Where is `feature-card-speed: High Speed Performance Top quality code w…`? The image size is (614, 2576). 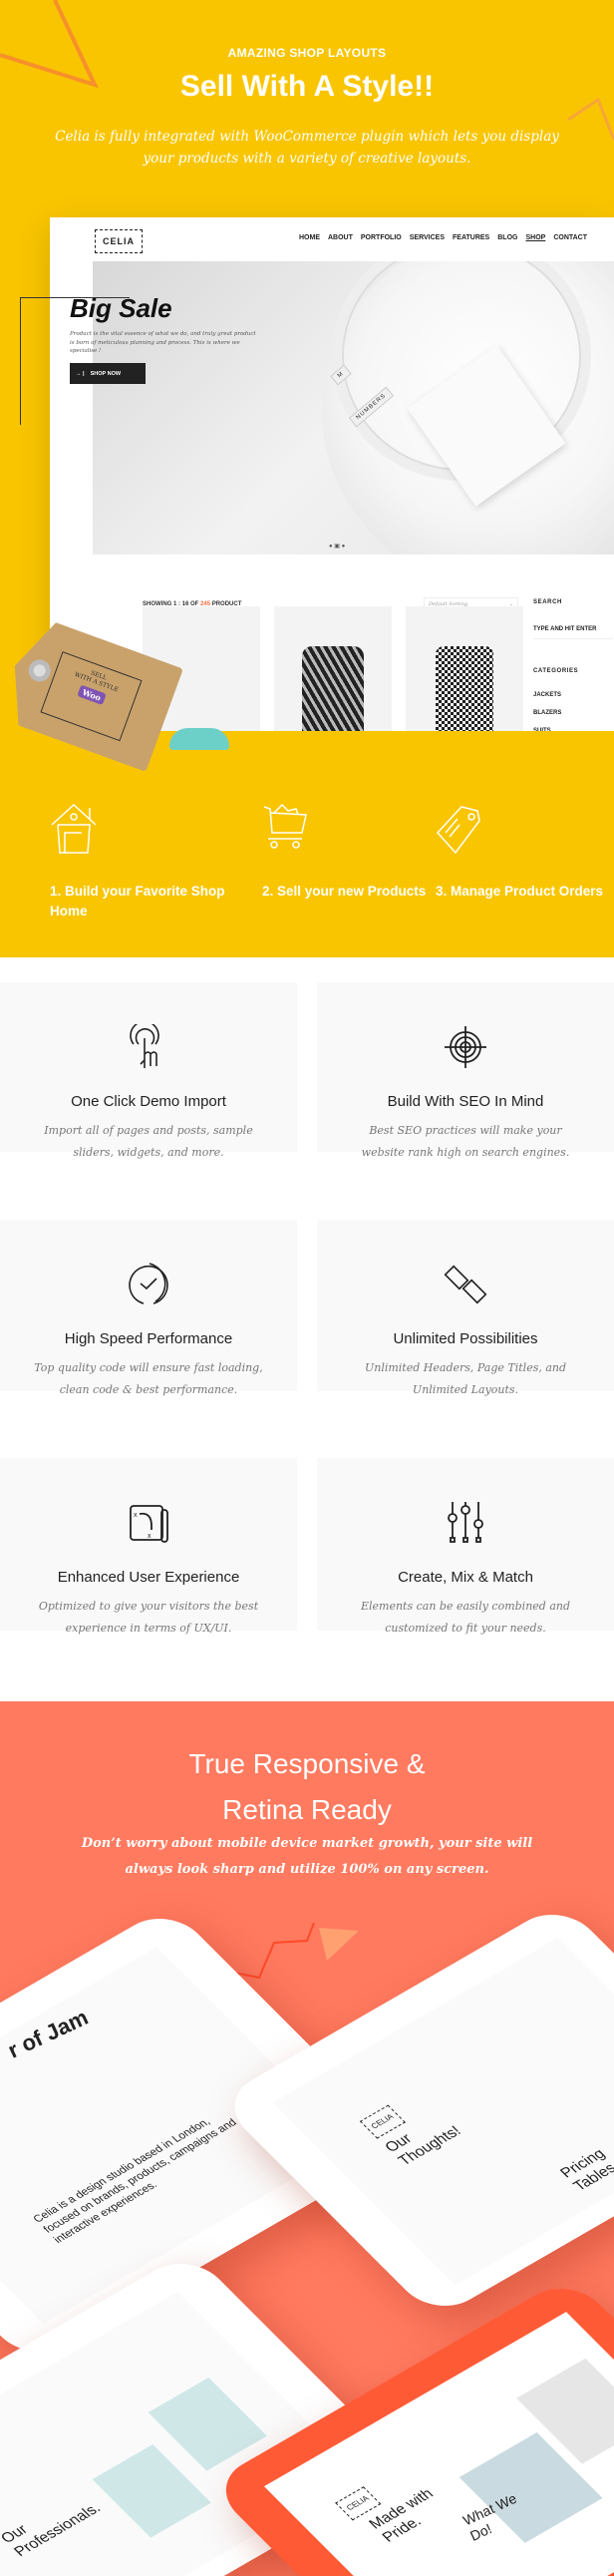
feature-card-speed: High Speed Performance Top quality code w… is located at coordinates (148, 1308).